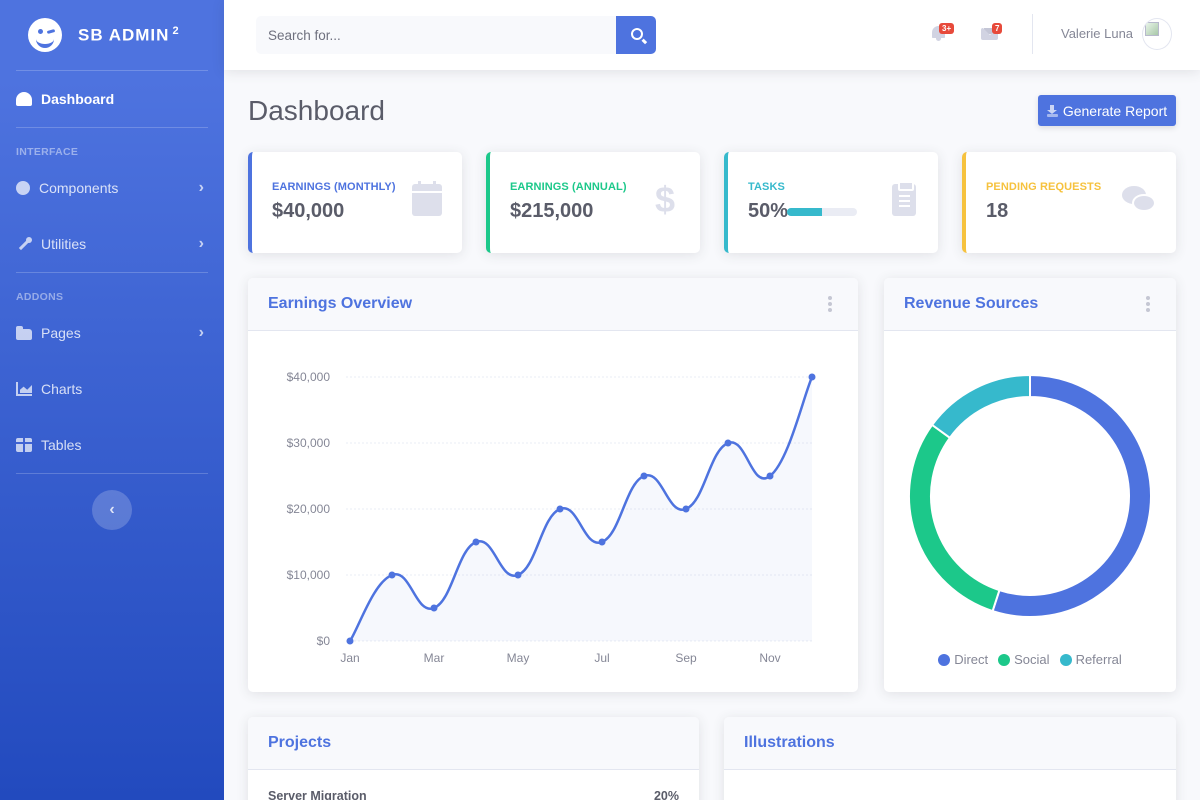  Describe the element at coordinates (24, 389) in the screenshot. I see `chart-area-icon` at that location.